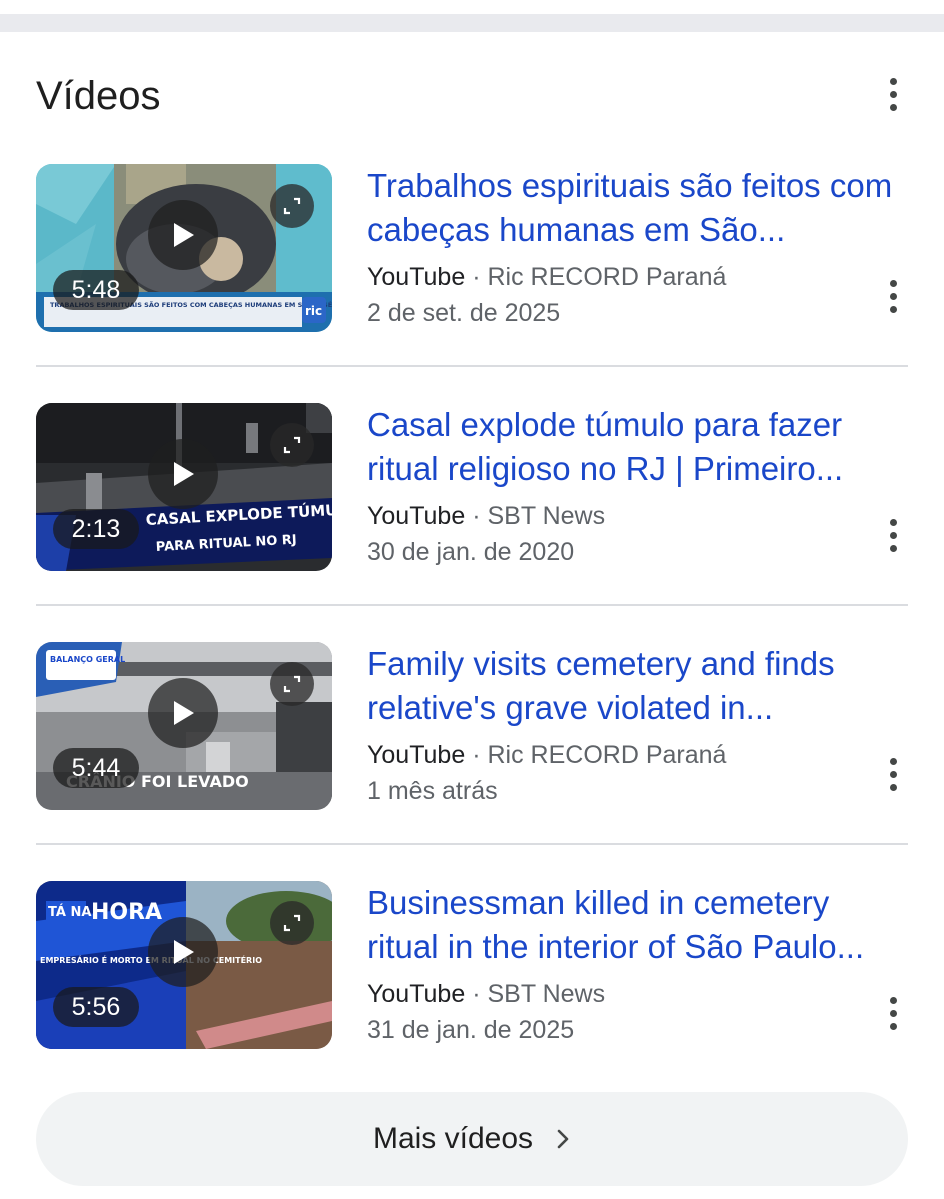 Image resolution: width=944 pixels, height=1199 pixels. Describe the element at coordinates (96, 768) in the screenshot. I see `duration-badge: 5:44` at that location.